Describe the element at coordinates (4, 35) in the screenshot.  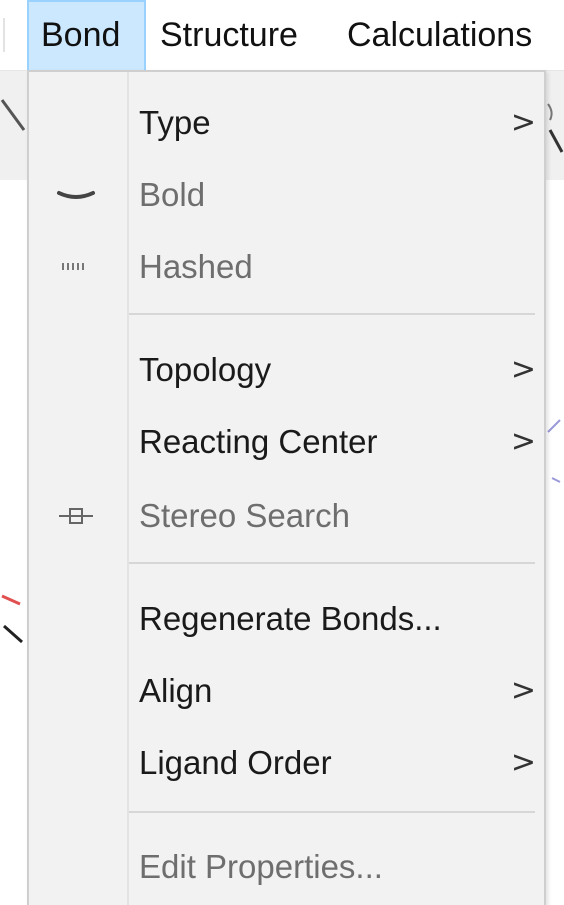
I see `menubar-edge-mark` at that location.